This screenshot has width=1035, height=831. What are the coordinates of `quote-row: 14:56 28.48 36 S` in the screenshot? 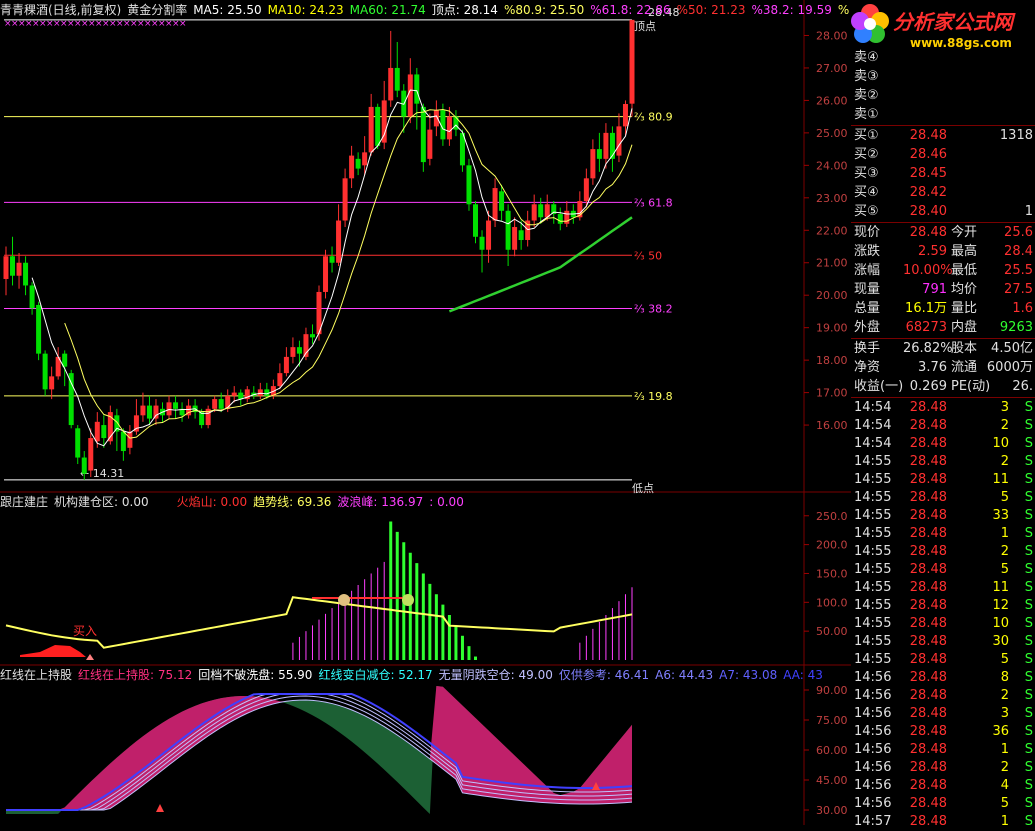 It's located at (943, 731).